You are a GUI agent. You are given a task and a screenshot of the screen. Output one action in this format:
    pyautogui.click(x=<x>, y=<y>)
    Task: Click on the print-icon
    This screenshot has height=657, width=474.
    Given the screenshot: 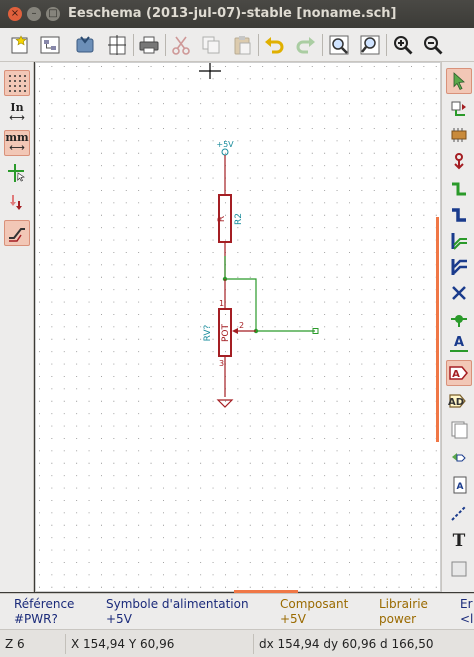 What is the action you would take?
    pyautogui.click(x=149, y=45)
    